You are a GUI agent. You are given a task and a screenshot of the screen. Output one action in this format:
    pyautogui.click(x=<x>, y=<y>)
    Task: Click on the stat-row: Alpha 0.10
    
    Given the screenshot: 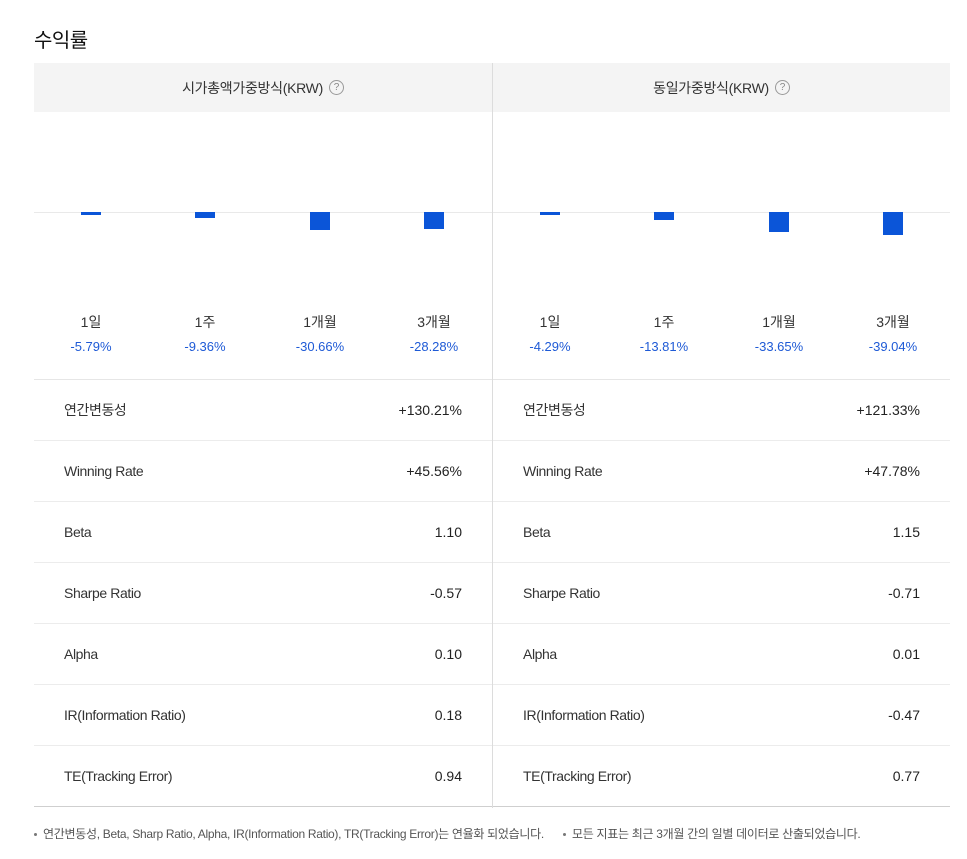 What is the action you would take?
    pyautogui.click(x=263, y=654)
    